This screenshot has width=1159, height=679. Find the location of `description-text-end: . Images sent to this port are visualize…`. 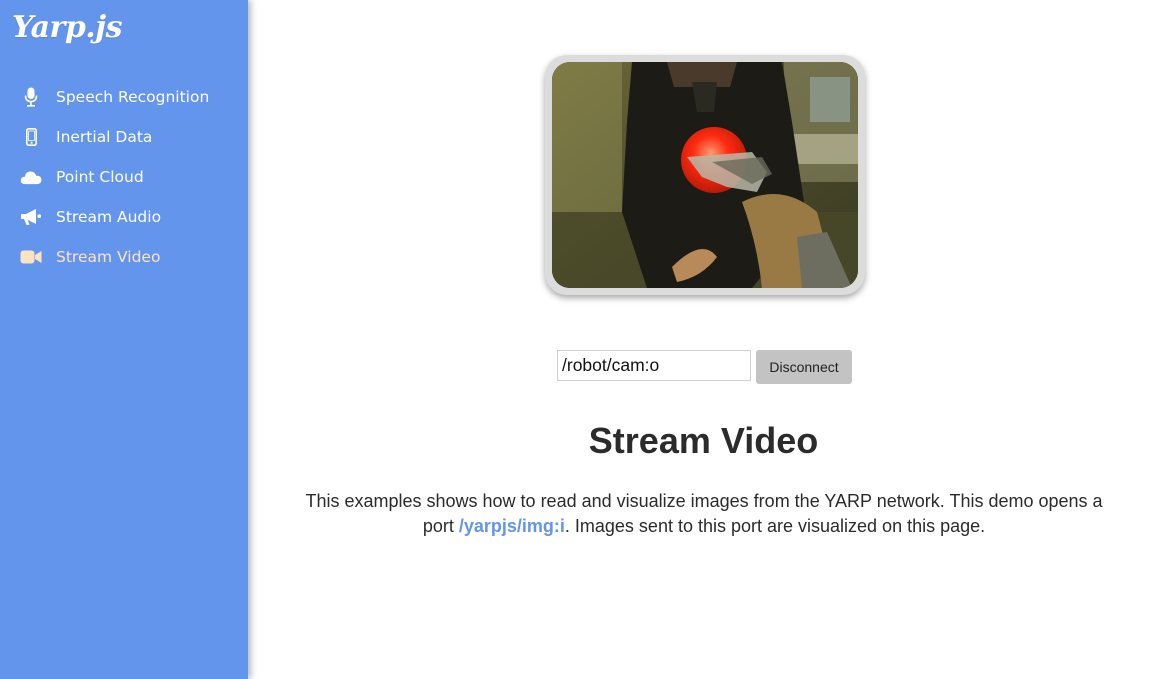

description-text-end: . Images sent to this port are visualize… is located at coordinates (775, 526).